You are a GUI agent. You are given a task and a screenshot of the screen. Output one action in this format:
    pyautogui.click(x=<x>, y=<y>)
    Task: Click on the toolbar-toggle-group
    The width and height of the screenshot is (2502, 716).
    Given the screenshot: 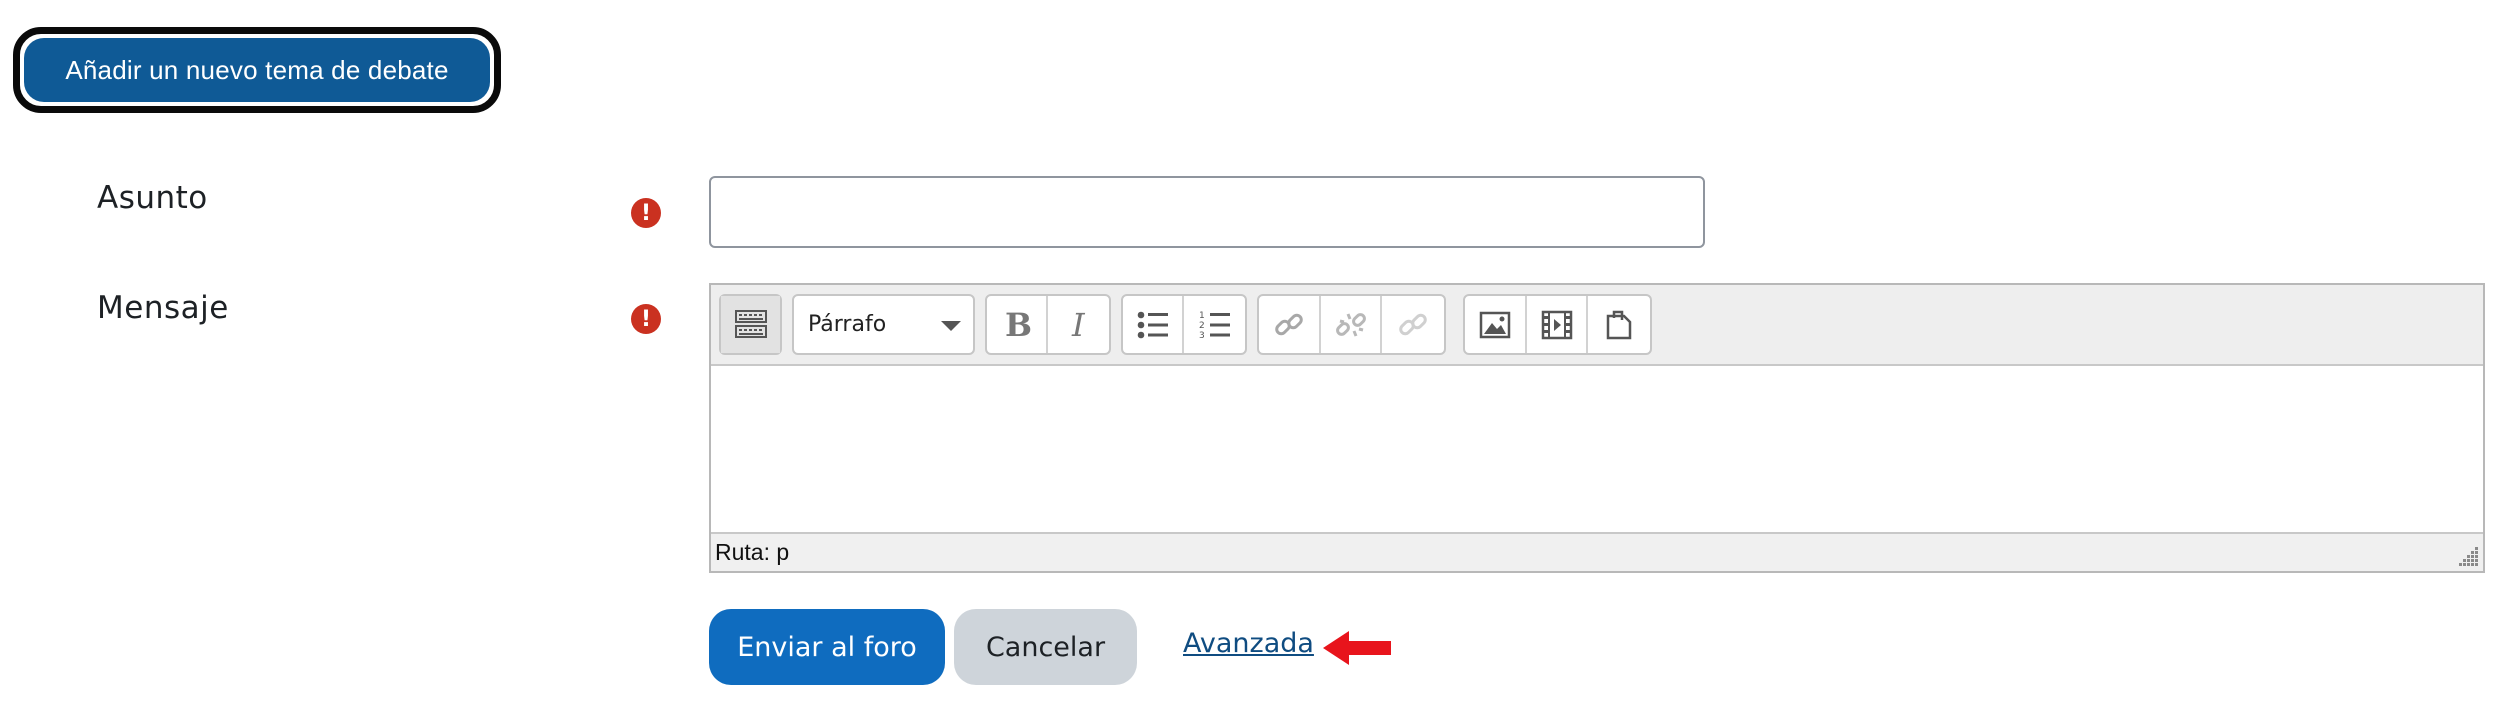 What is the action you would take?
    pyautogui.click(x=750, y=324)
    